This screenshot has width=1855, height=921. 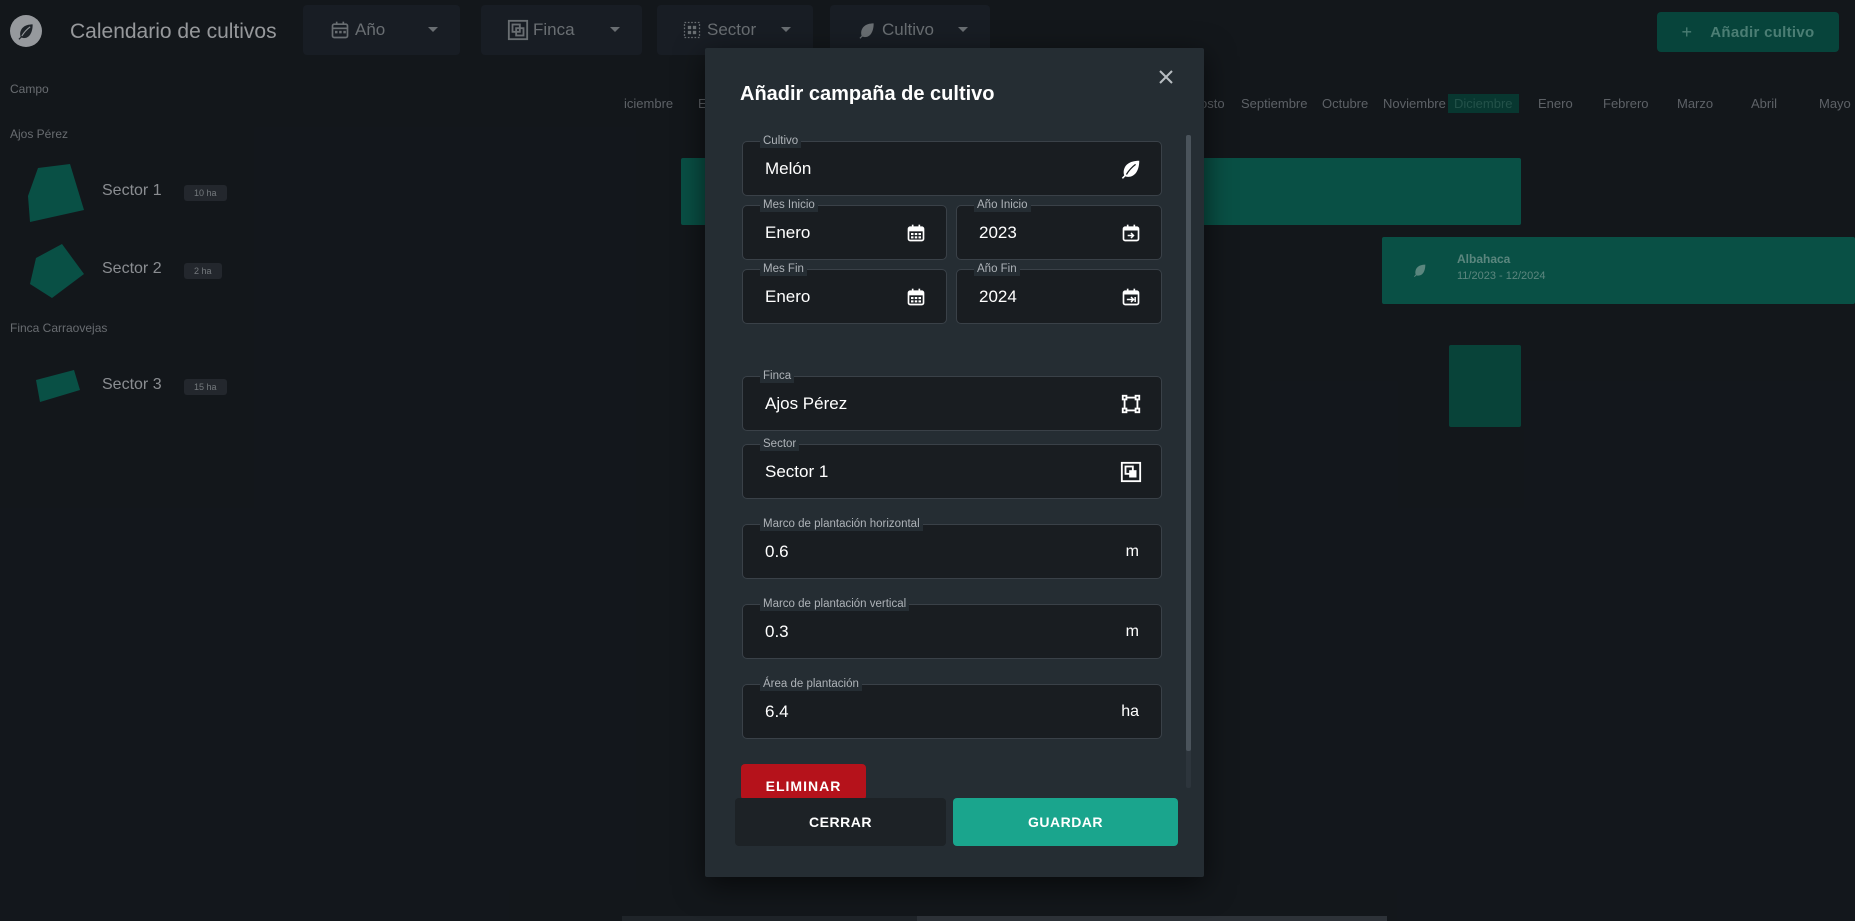 I want to click on field-label: Área de plantación, so click(x=811, y=684).